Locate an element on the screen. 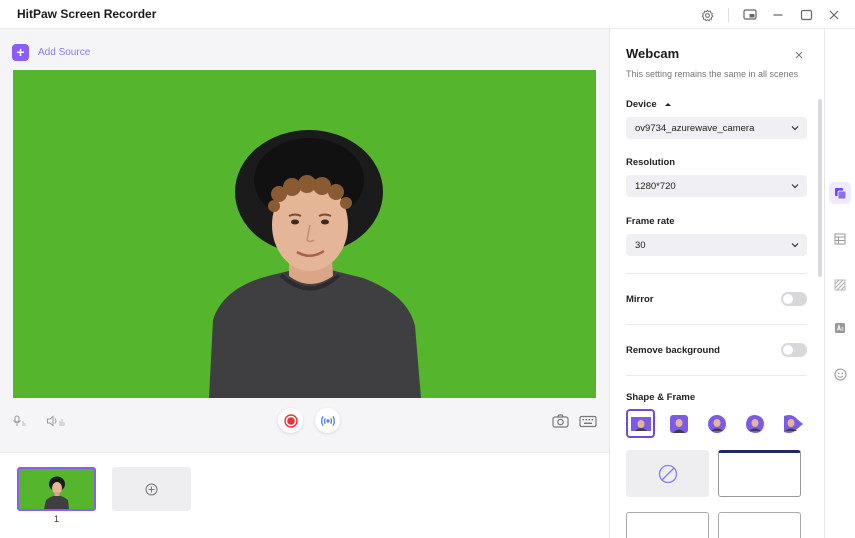 Image resolution: width=855 pixels, height=538 pixels. frame-none is located at coordinates (667, 473).